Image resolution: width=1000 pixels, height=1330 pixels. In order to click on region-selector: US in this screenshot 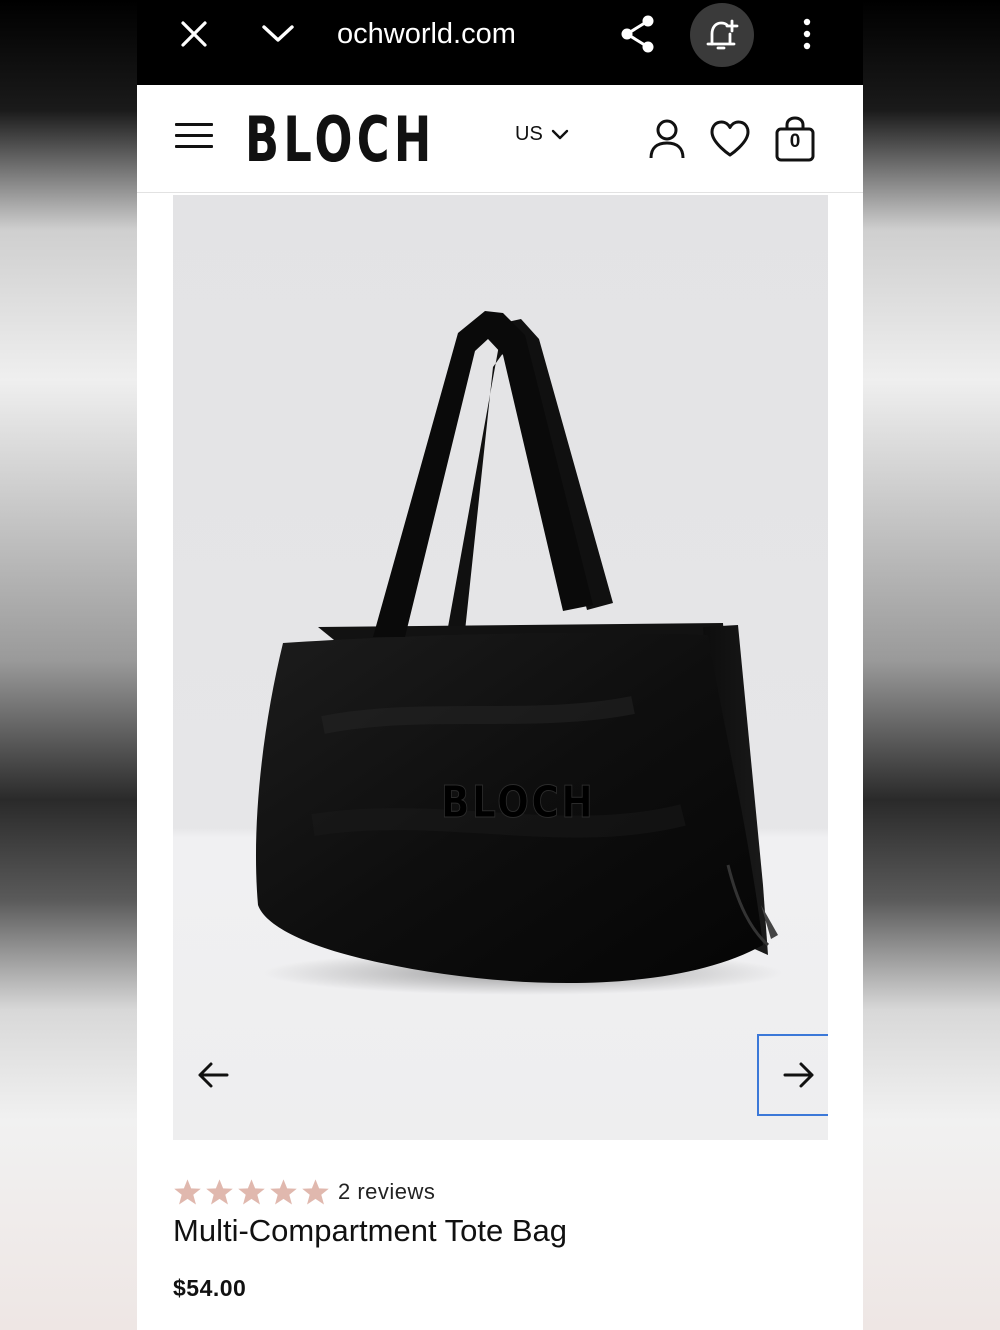, I will do `click(542, 134)`.